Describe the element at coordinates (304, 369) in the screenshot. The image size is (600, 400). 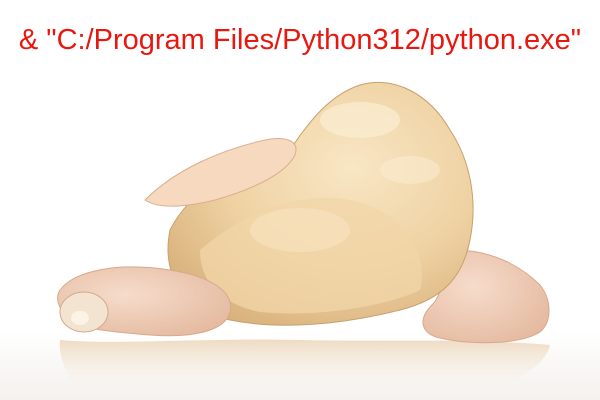
I see `chicken-reflection` at that location.